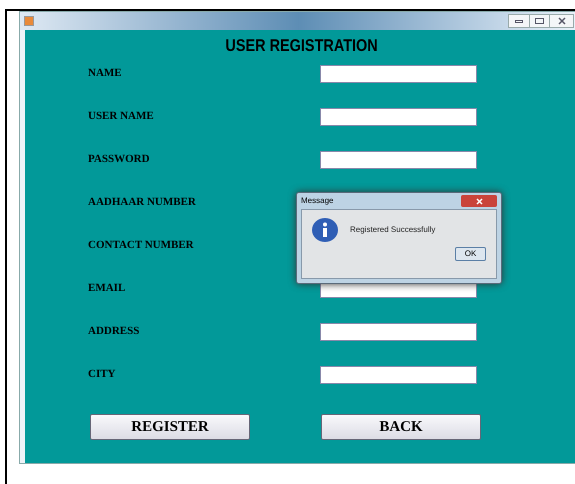 This screenshot has height=484, width=575. What do you see at coordinates (170, 427) in the screenshot?
I see `form-button: REGISTER` at bounding box center [170, 427].